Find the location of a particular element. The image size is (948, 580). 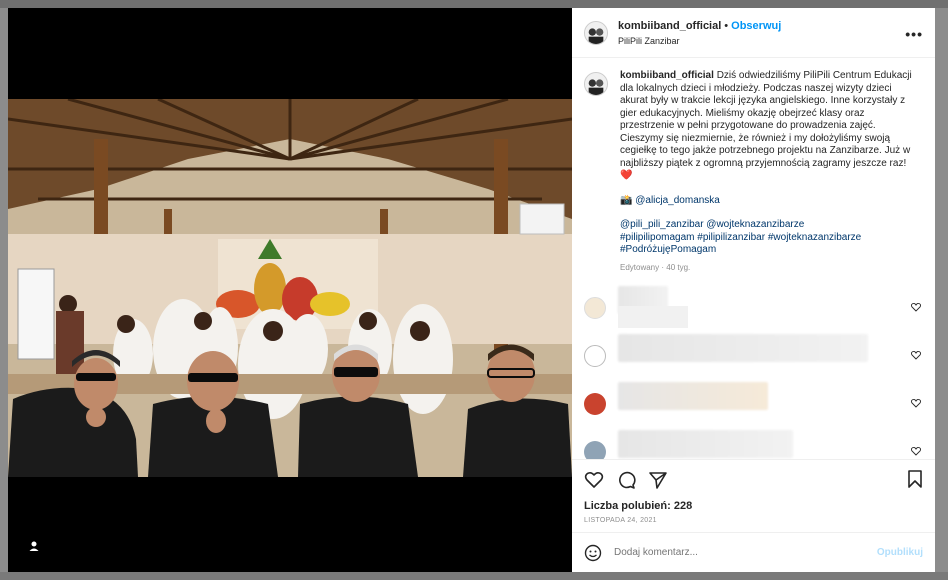

publish-button: Opublikuj is located at coordinates (900, 552).